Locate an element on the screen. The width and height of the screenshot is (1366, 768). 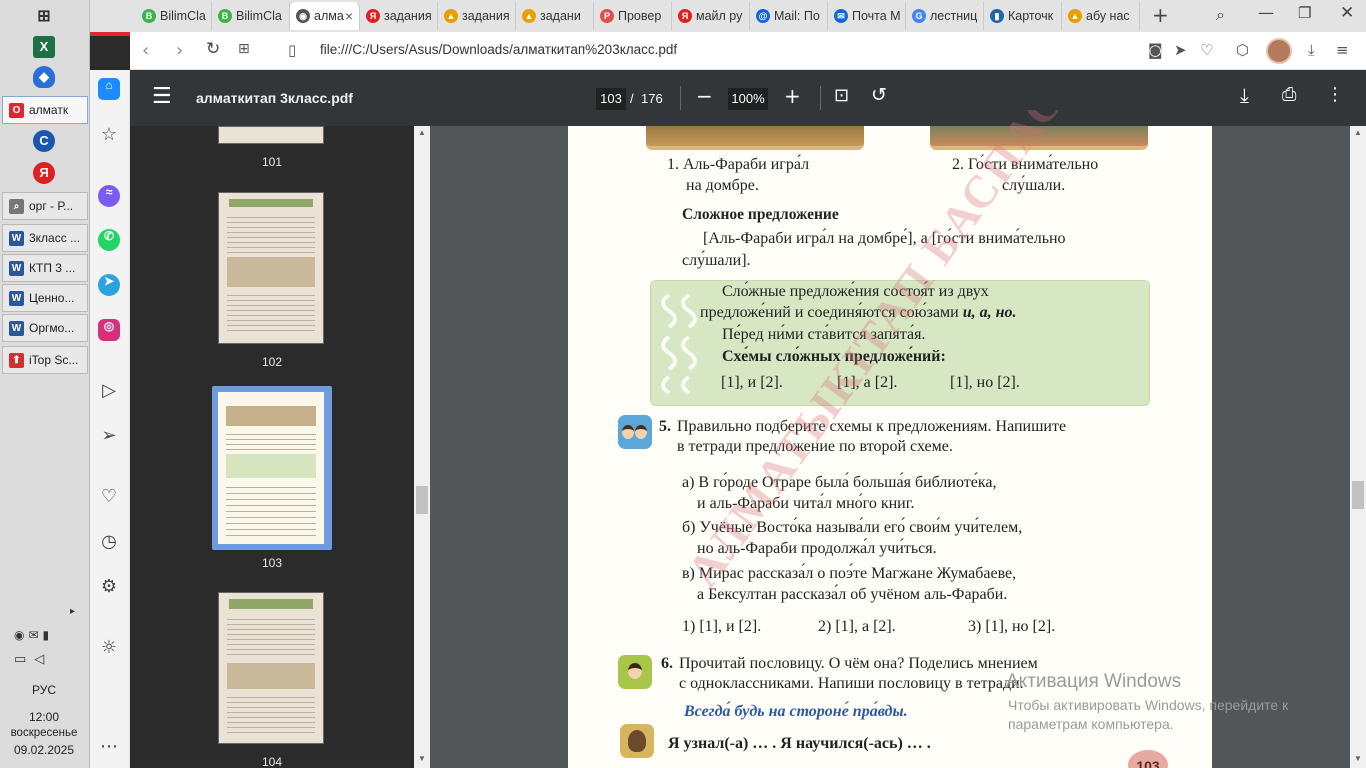
rule-scheme-2: [1], а [2]. is located at coordinates (867, 382).